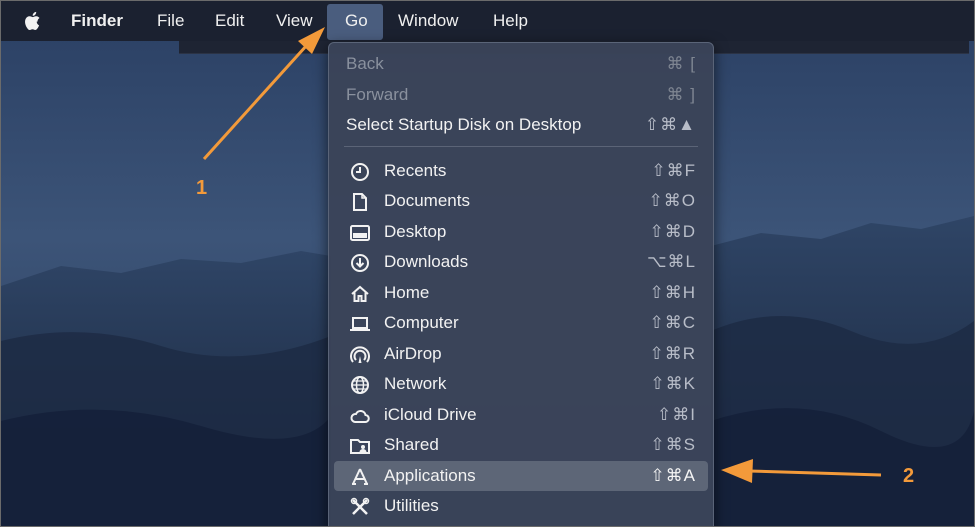  Describe the element at coordinates (909, 476) in the screenshot. I see `annotation-number-2: 2` at that location.